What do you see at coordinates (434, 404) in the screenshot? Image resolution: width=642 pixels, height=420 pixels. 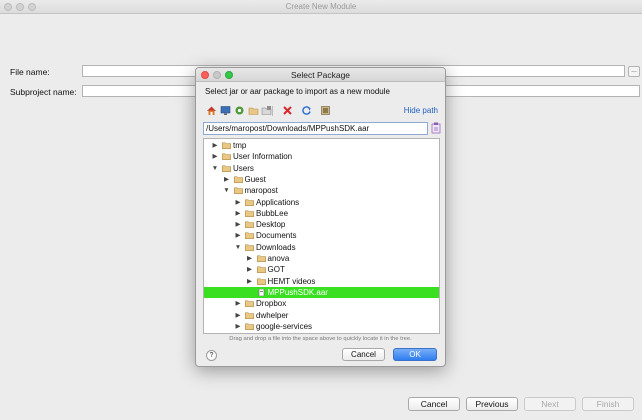 I see `wizard-cancel-button: Cancel` at bounding box center [434, 404].